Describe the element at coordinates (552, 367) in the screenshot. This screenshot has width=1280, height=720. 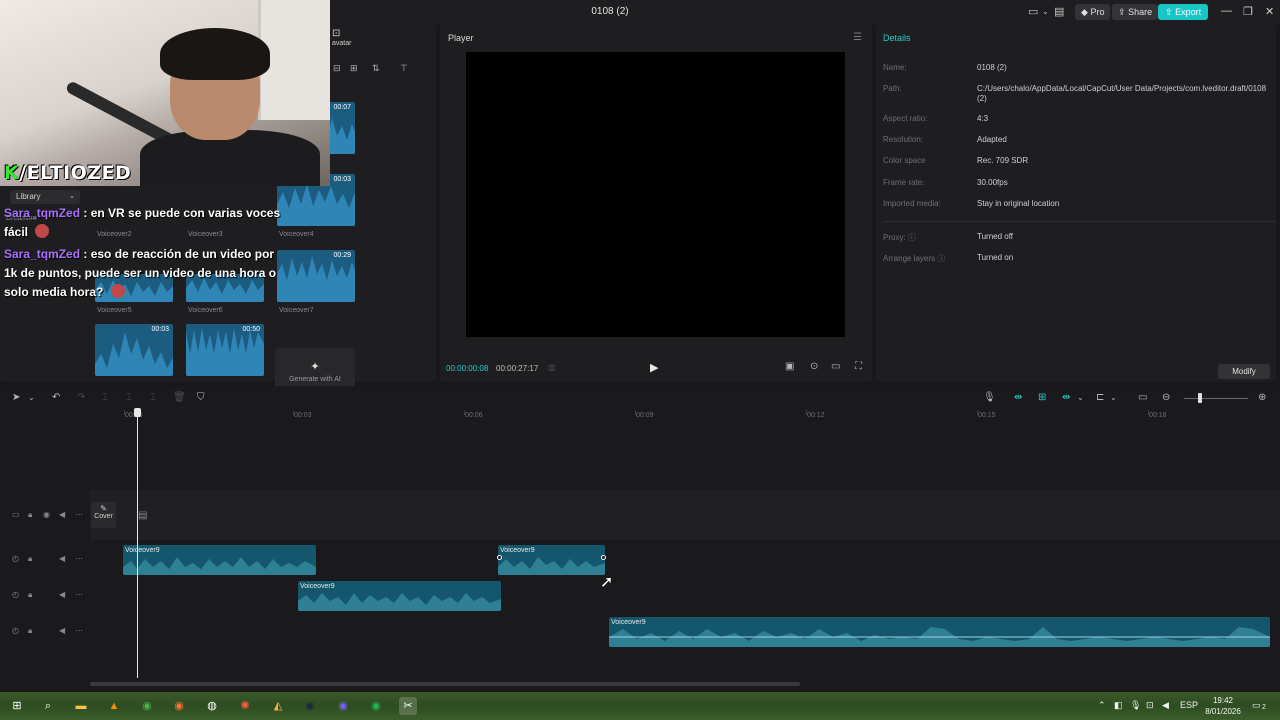
I see `timecode-mode-icon: ▥` at that location.